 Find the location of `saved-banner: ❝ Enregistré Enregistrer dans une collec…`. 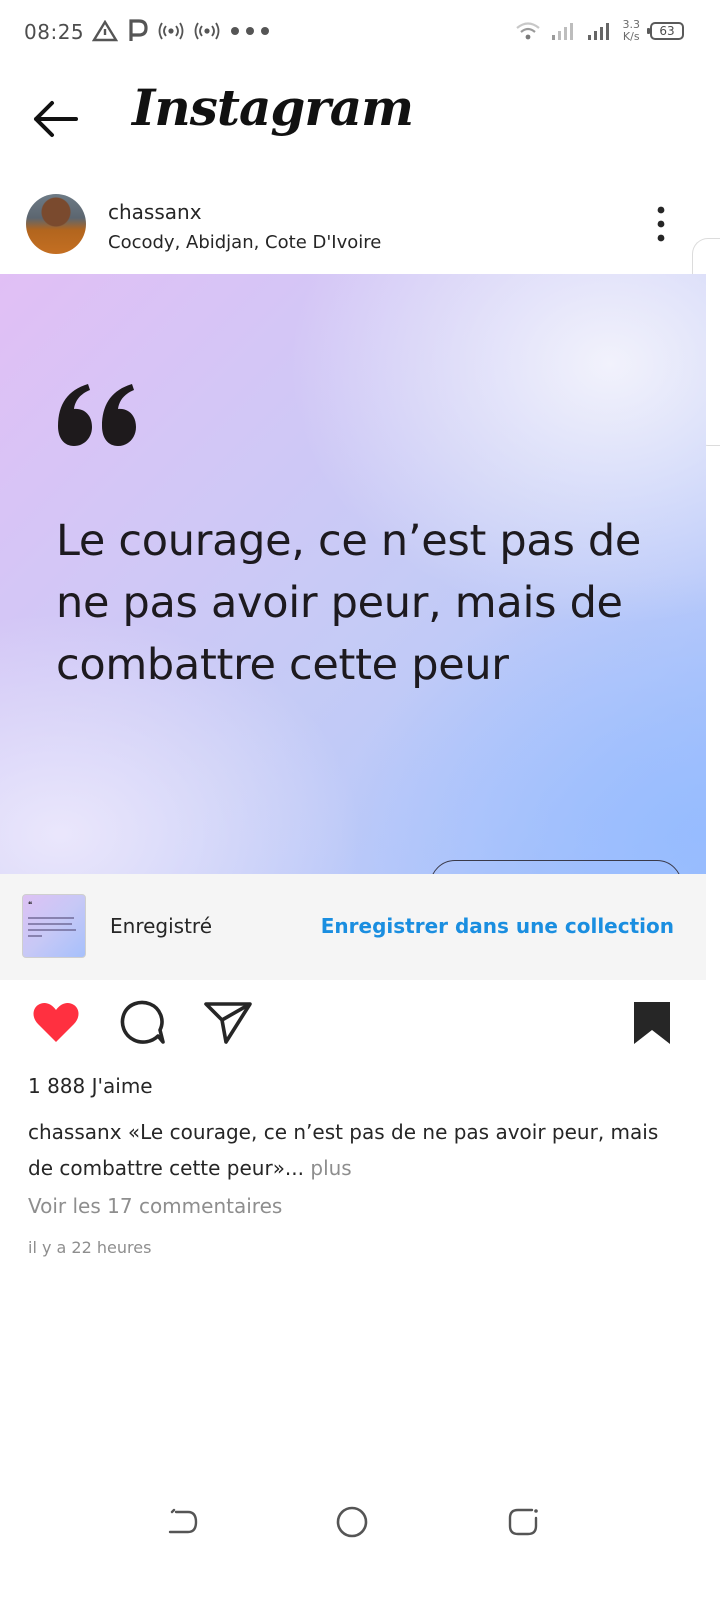

saved-banner: ❝ Enregistré Enregistrer dans une collec… is located at coordinates (353, 927).